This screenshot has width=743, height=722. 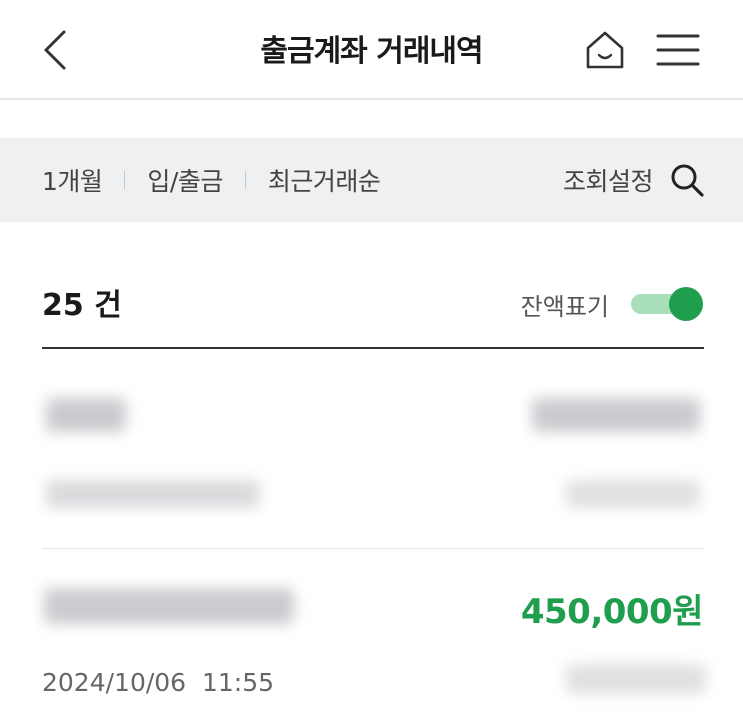 What do you see at coordinates (158, 682) in the screenshot?
I see `transaction-datetime: 2024/10/06 11:55` at bounding box center [158, 682].